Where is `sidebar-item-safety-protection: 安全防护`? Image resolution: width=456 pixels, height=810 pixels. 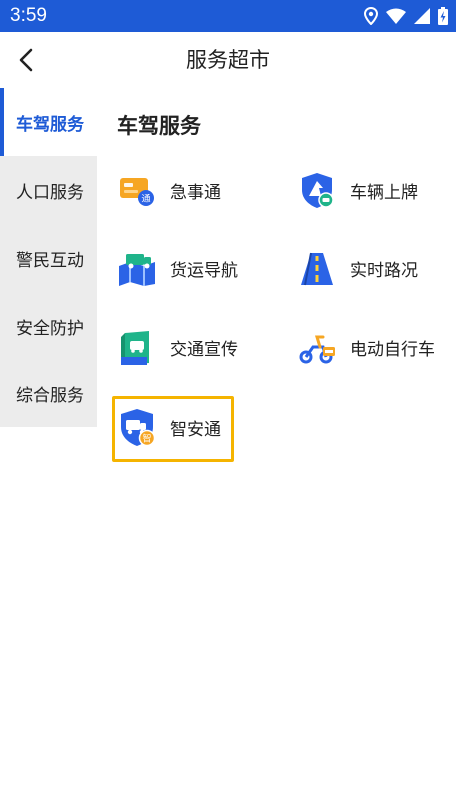 sidebar-item-safety-protection: 安全防护 is located at coordinates (48, 326).